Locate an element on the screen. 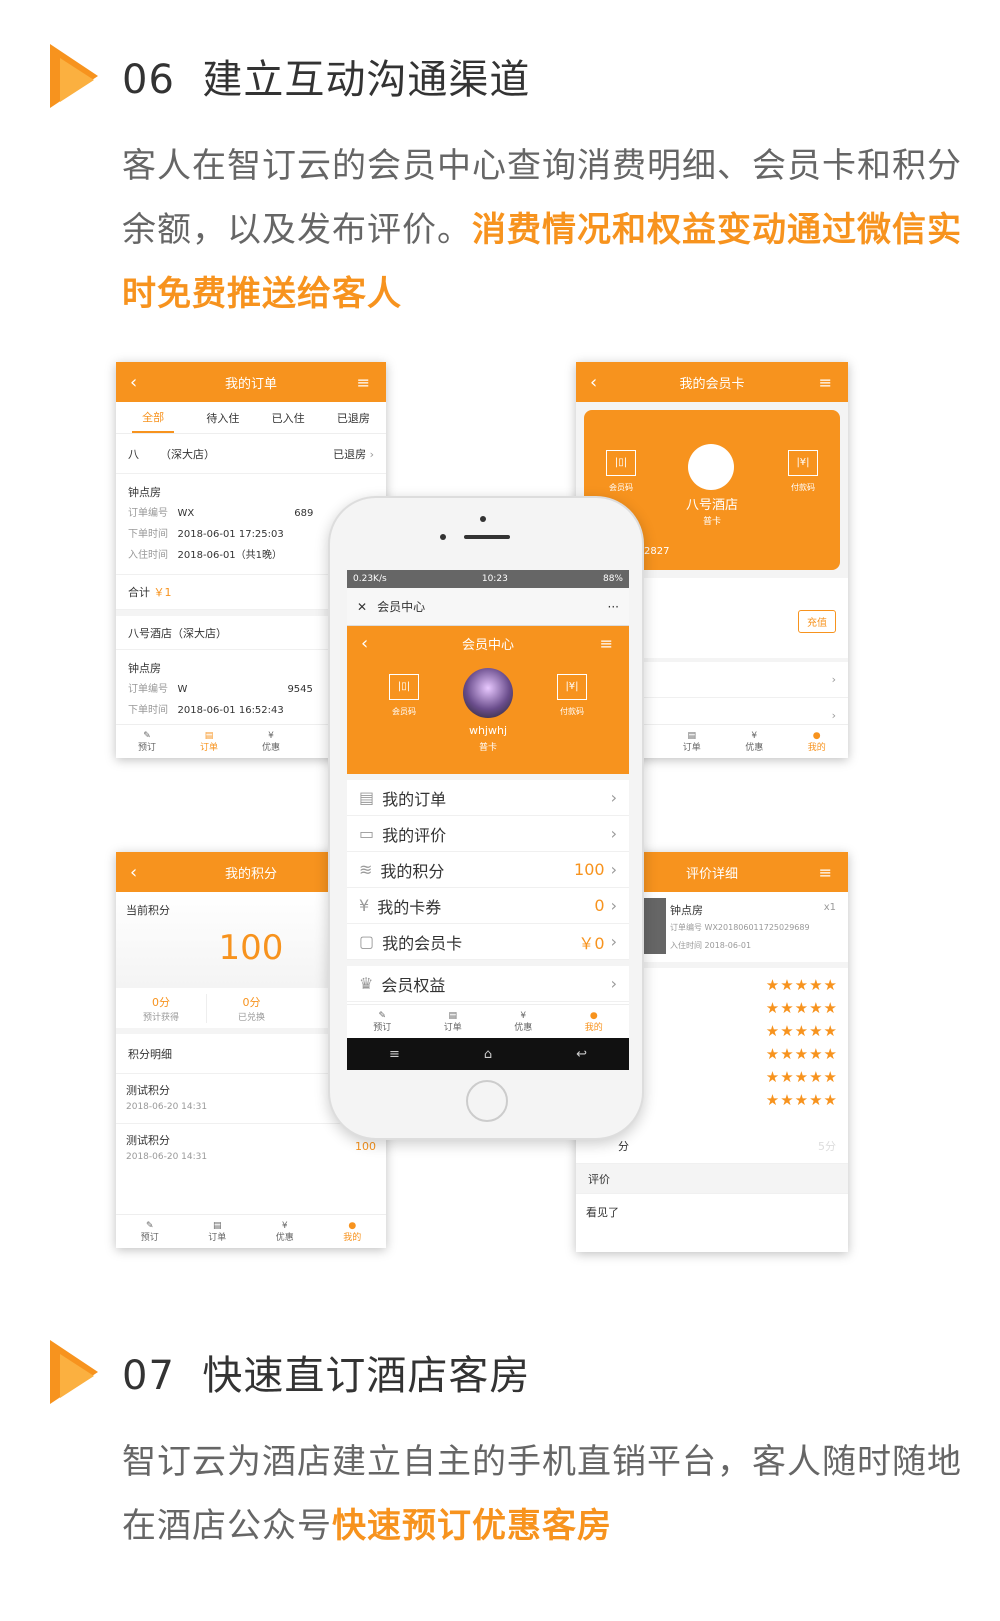 The image size is (1000, 1621). phone-sensor is located at coordinates (443, 537).